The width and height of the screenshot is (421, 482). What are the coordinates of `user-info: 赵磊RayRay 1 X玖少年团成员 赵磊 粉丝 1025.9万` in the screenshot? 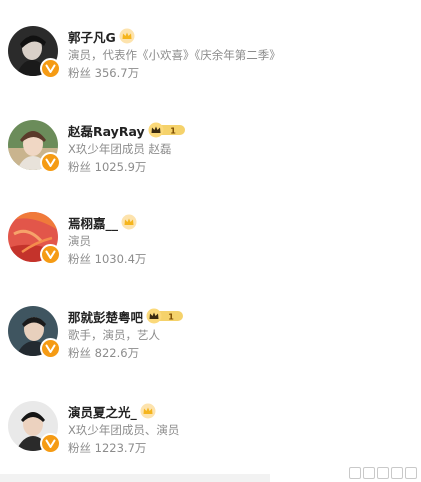 It's located at (127, 148).